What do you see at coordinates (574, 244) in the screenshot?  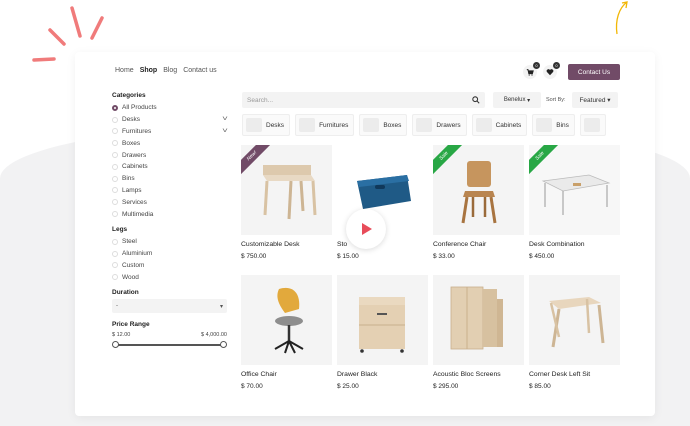 I see `product-name: Desk Combination` at bounding box center [574, 244].